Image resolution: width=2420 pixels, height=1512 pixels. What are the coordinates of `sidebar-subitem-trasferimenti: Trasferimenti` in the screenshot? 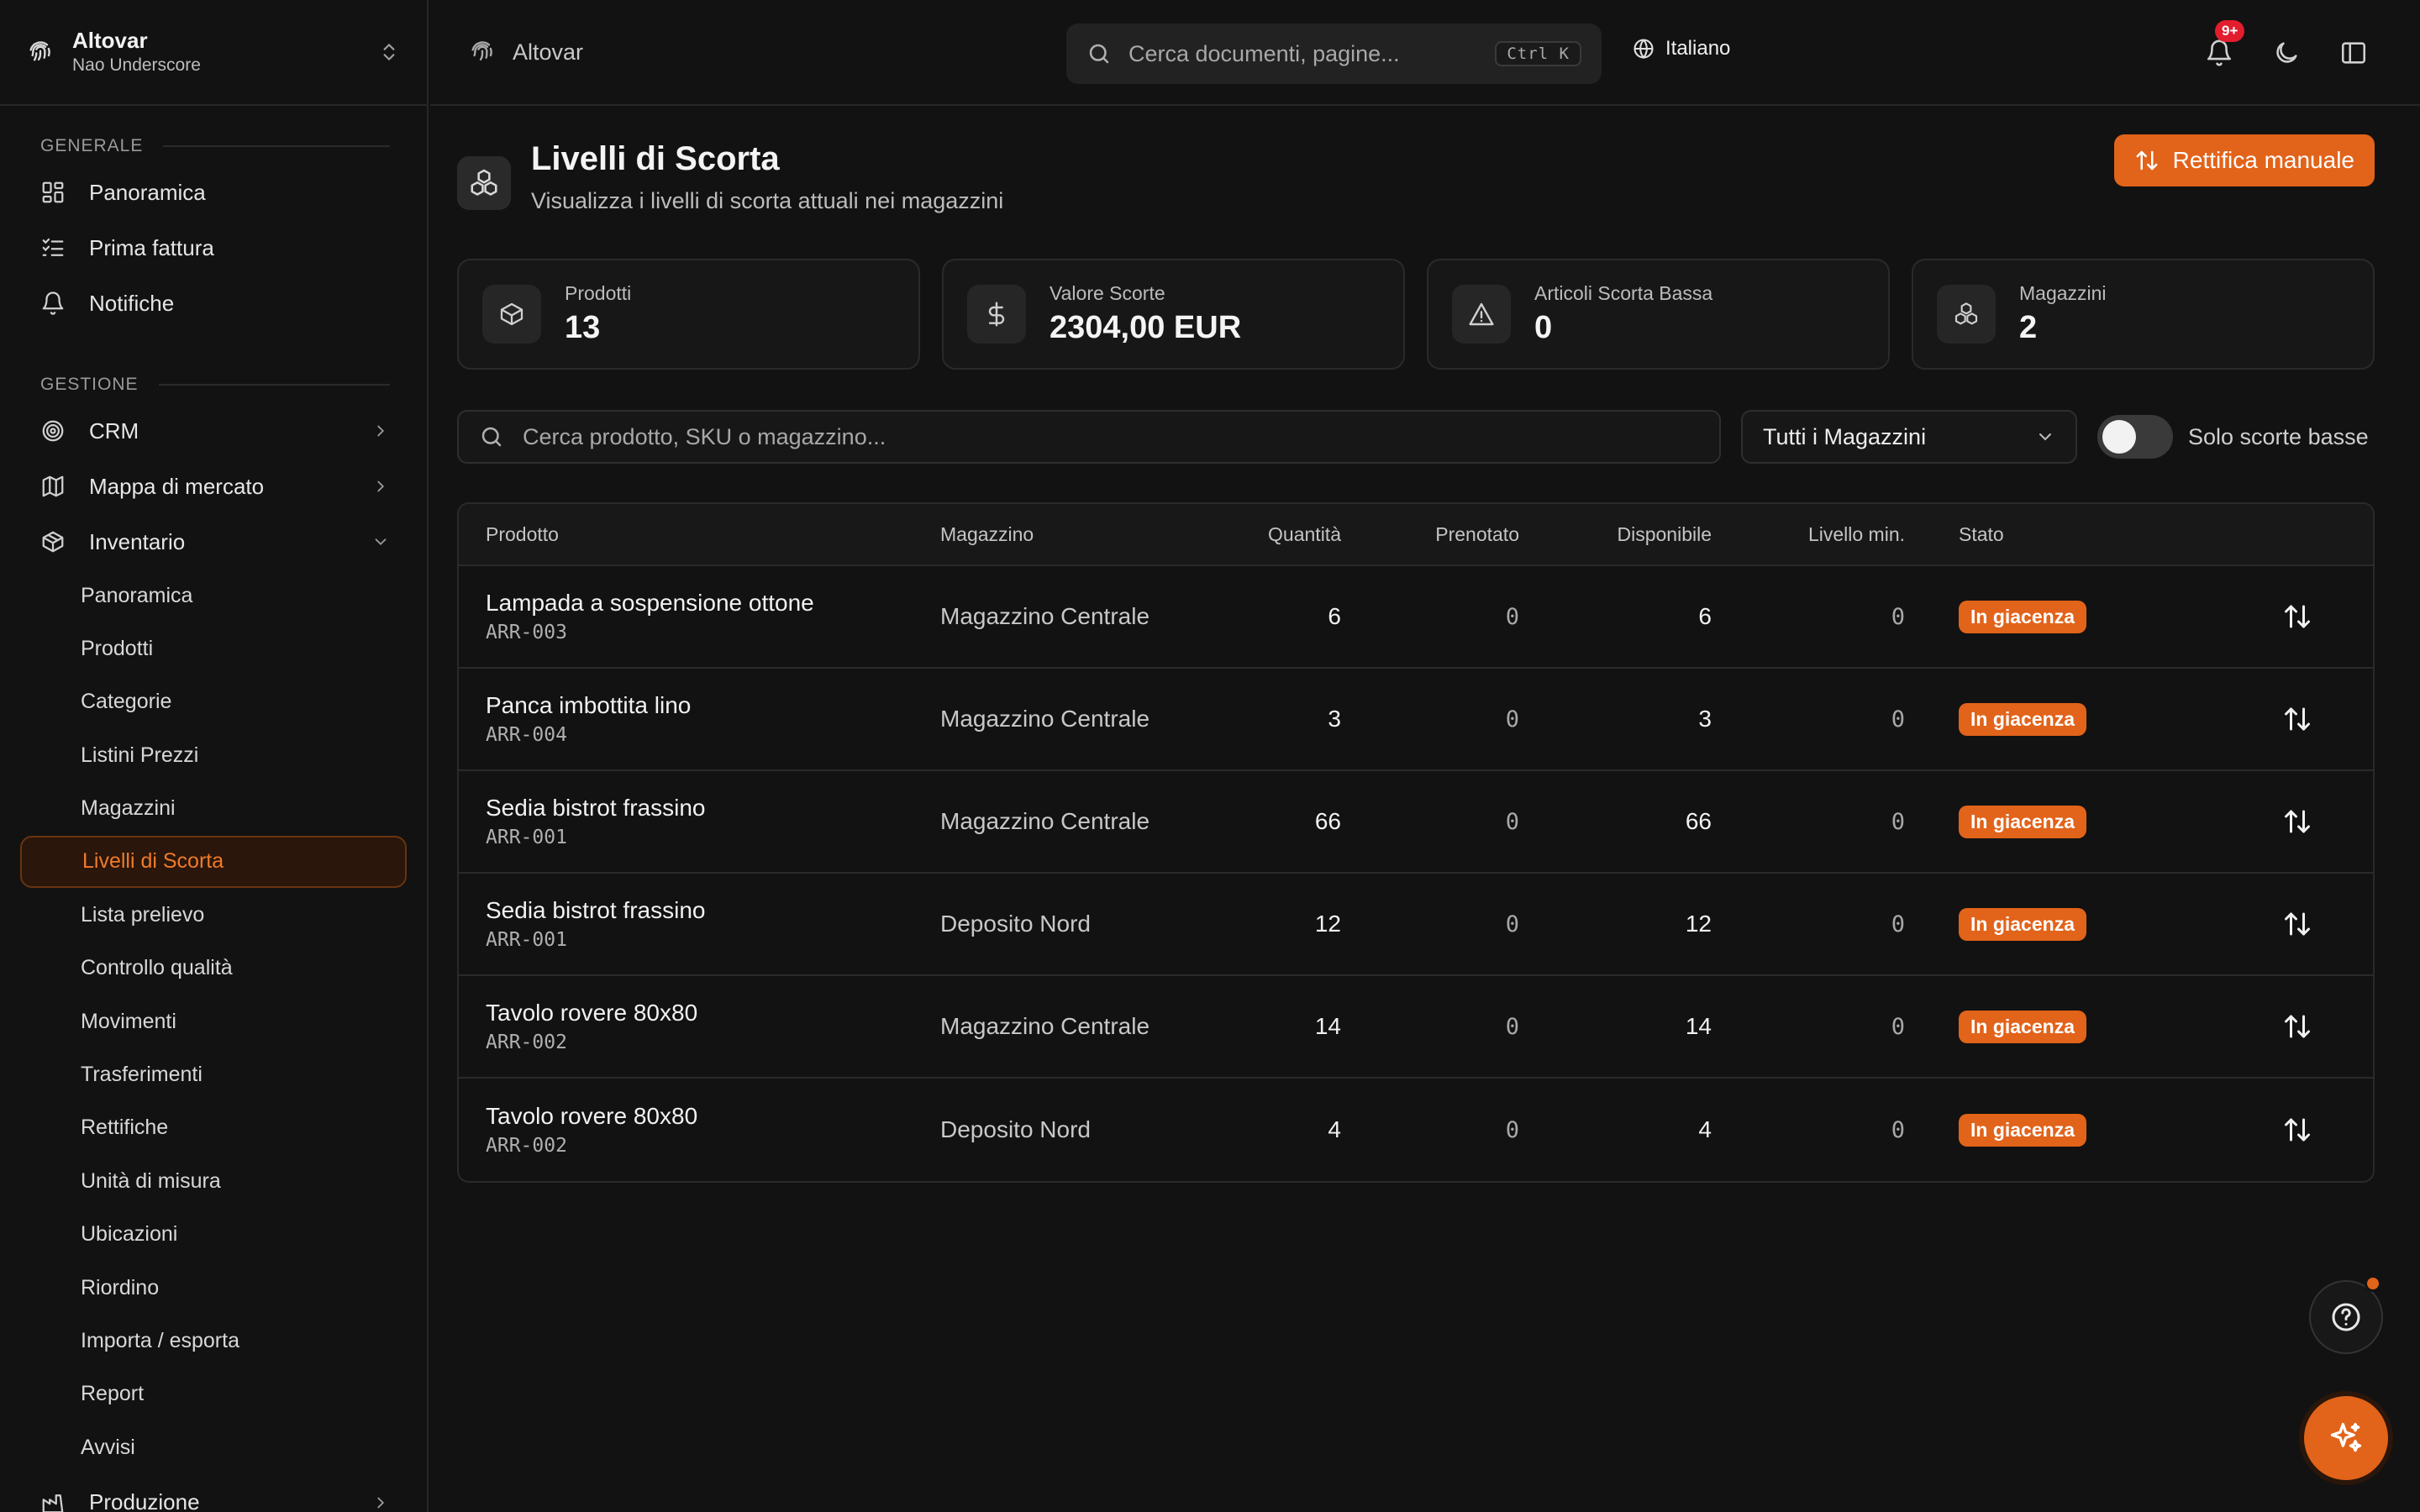 It's located at (214, 1075).